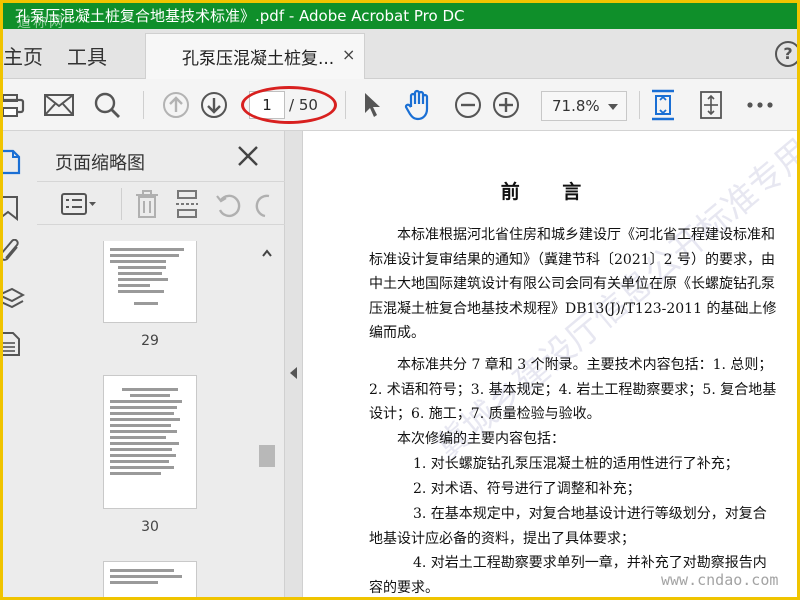 The width and height of the screenshot is (800, 600). What do you see at coordinates (20, 364) in the screenshot?
I see `navigation-rail` at bounding box center [20, 364].